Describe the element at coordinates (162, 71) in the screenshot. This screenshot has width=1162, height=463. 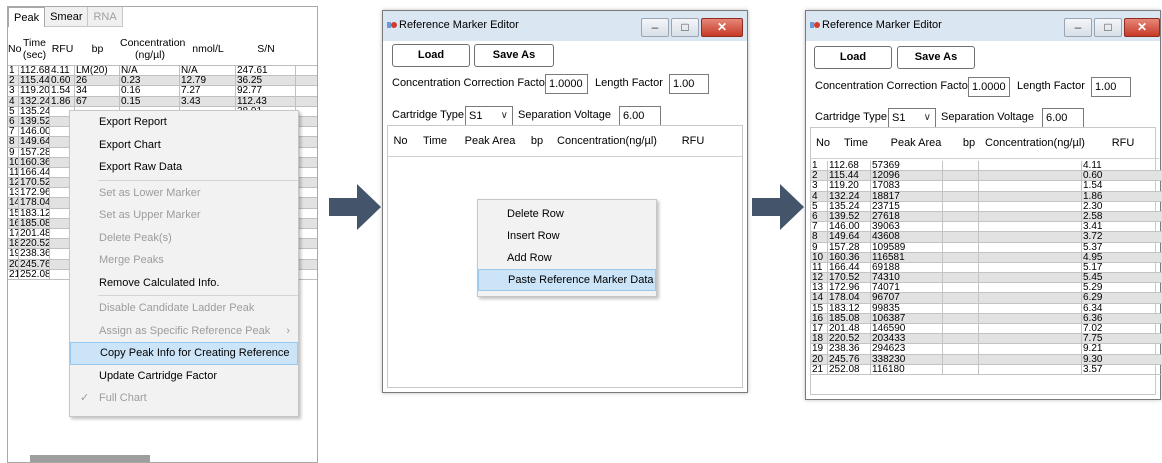
I see `table-row: 1 112.68 4.11 LM(20) N/A N/A 247.61` at that location.